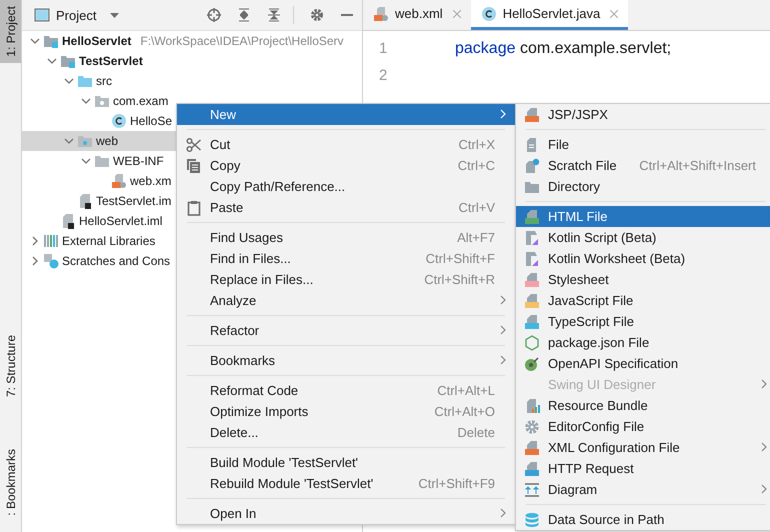 This screenshot has width=770, height=532. What do you see at coordinates (97, 41) in the screenshot?
I see `tree-item: HelloServlet` at bounding box center [97, 41].